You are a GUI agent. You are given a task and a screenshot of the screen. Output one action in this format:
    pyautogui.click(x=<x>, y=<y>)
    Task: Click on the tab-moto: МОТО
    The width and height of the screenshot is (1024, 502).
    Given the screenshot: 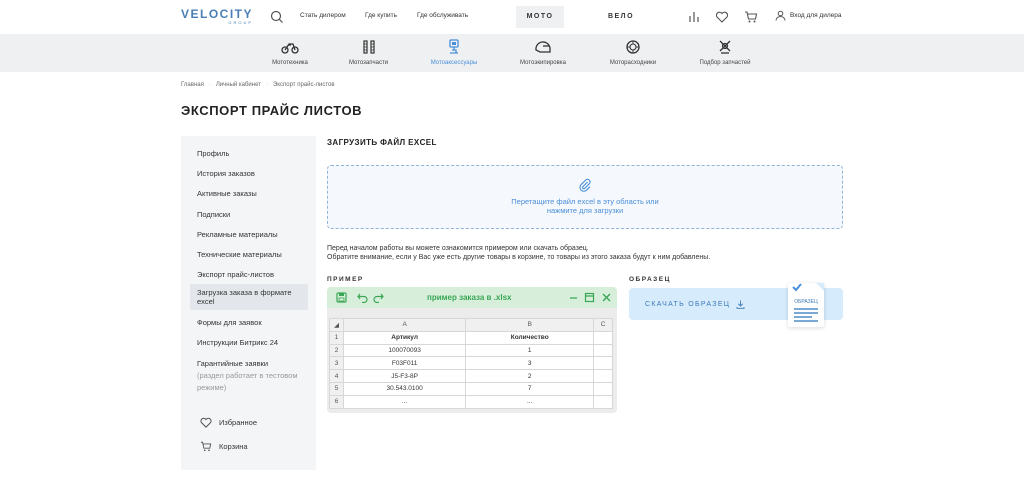 What is the action you would take?
    pyautogui.click(x=540, y=17)
    